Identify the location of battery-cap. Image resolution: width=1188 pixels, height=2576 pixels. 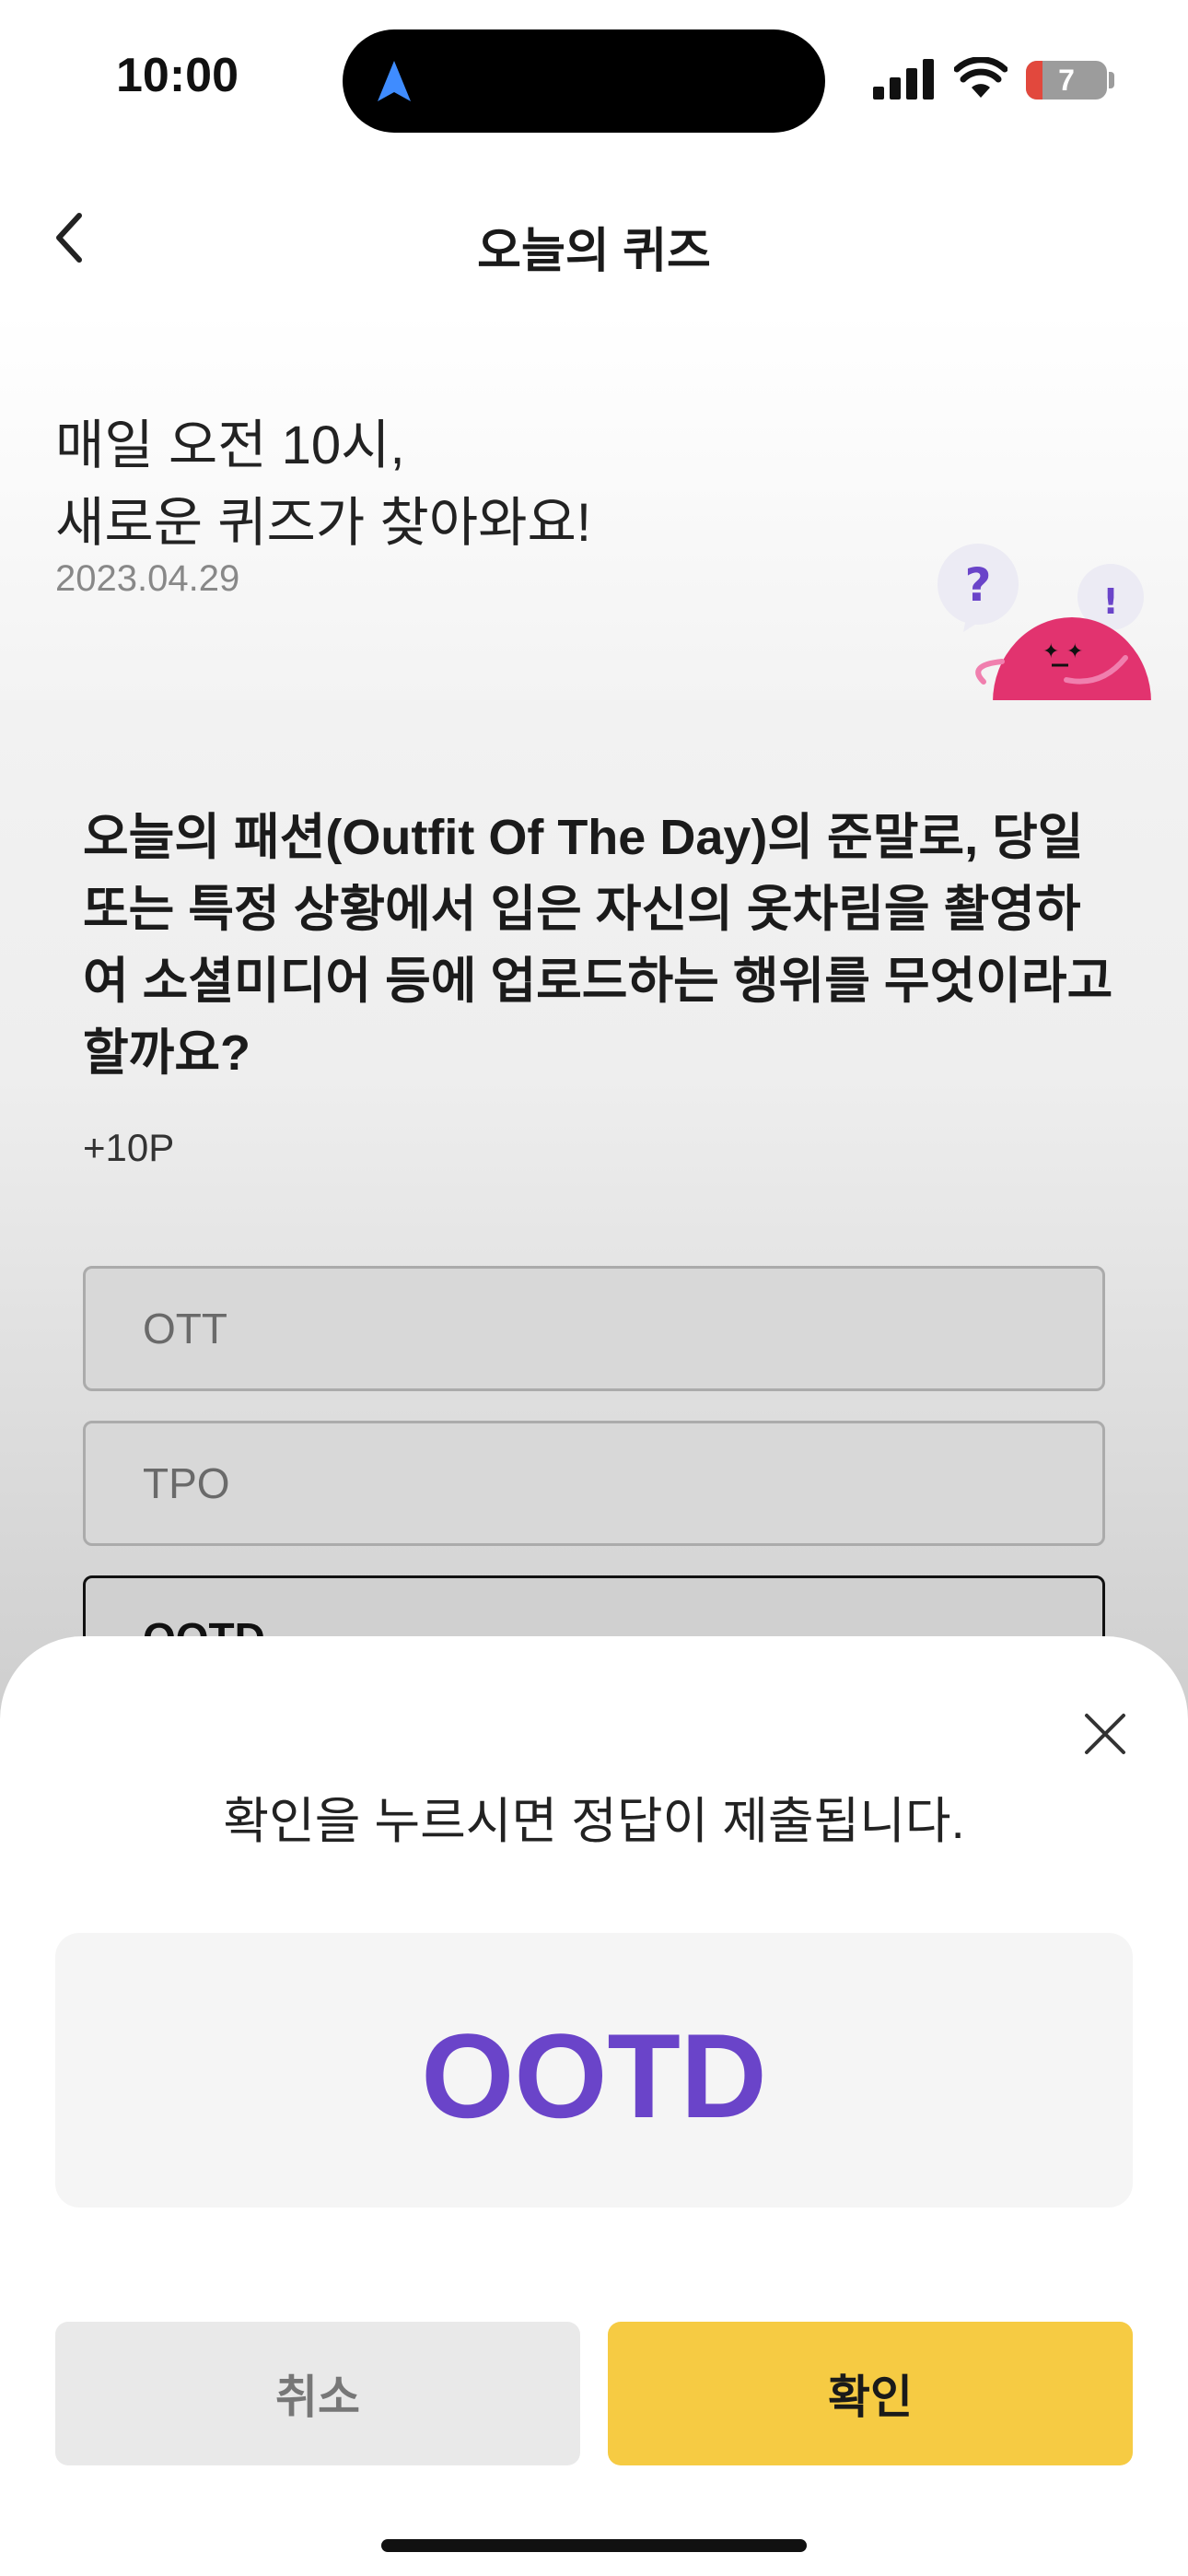
(1111, 80).